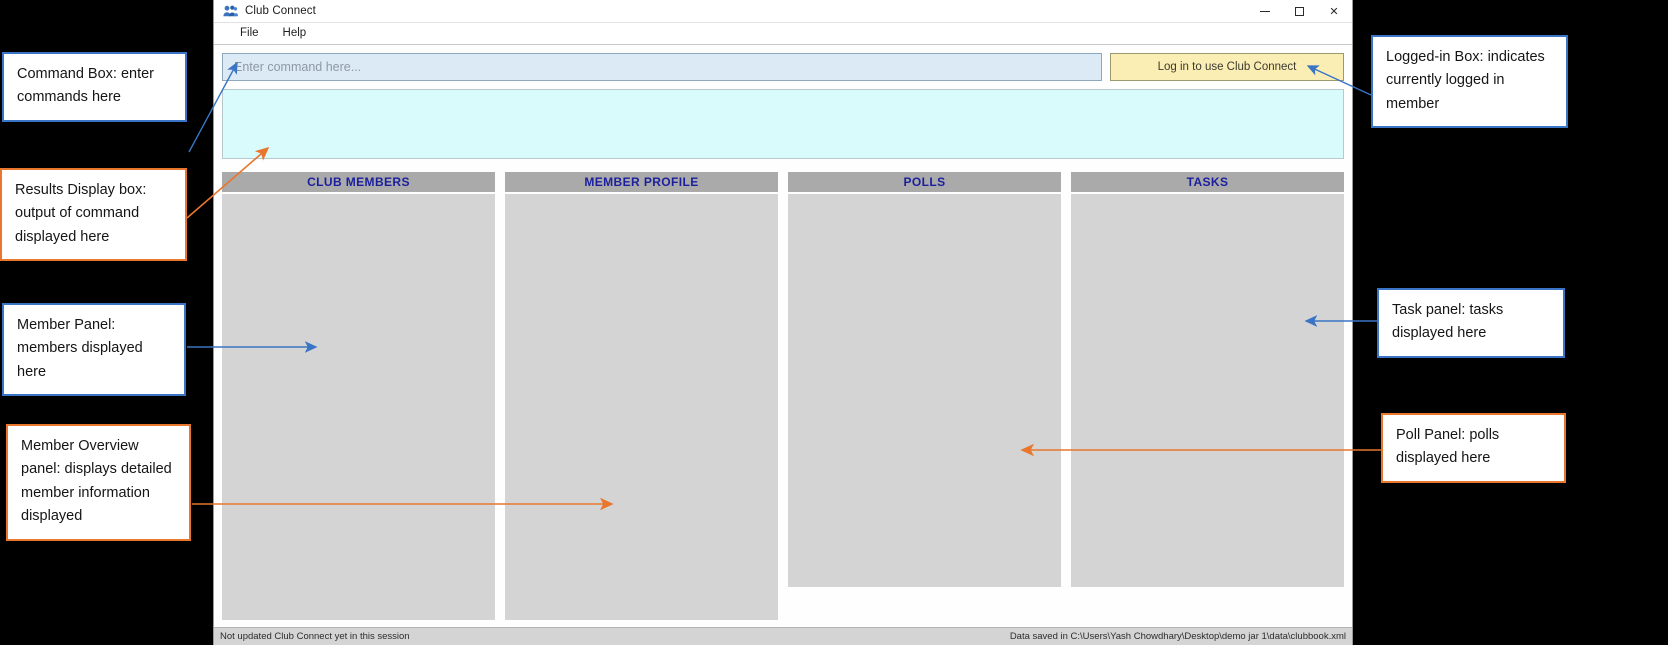  Describe the element at coordinates (1473, 448) in the screenshot. I see `annotation-poll-panel: Poll Panel: polls displayed here` at that location.